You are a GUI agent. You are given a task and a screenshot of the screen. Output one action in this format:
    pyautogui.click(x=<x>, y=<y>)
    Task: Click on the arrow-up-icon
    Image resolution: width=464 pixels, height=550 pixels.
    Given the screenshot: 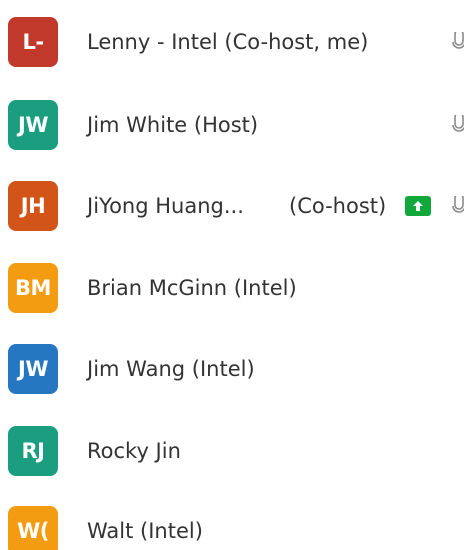 What is the action you would take?
    pyautogui.click(x=418, y=206)
    